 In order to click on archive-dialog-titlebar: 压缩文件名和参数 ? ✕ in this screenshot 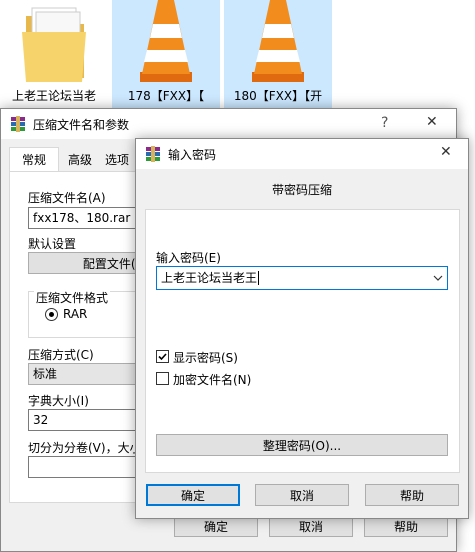, I will do `click(228, 124)`.